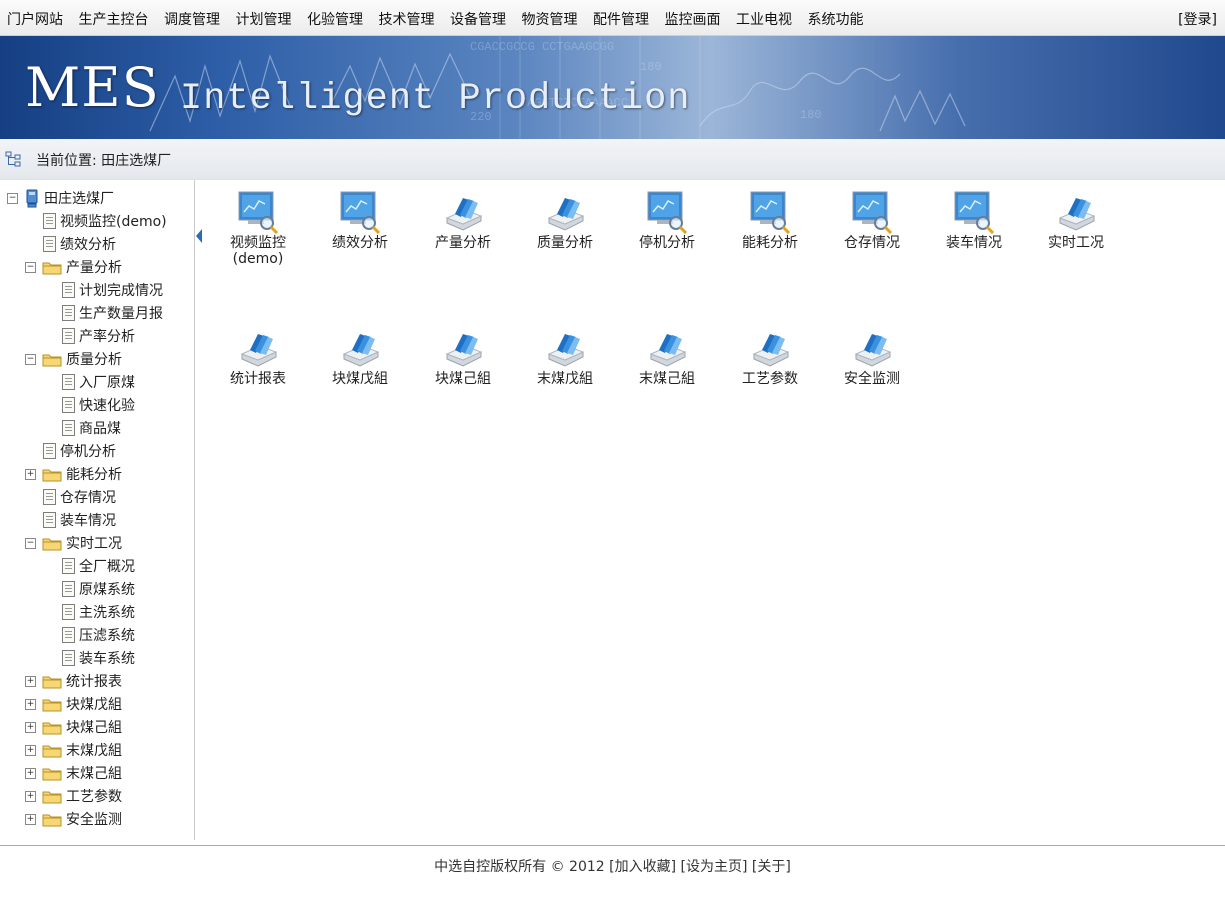 The width and height of the screenshot is (1225, 900). Describe the element at coordinates (73, 543) in the screenshot. I see `tree-node-folder: − 实时工况` at that location.